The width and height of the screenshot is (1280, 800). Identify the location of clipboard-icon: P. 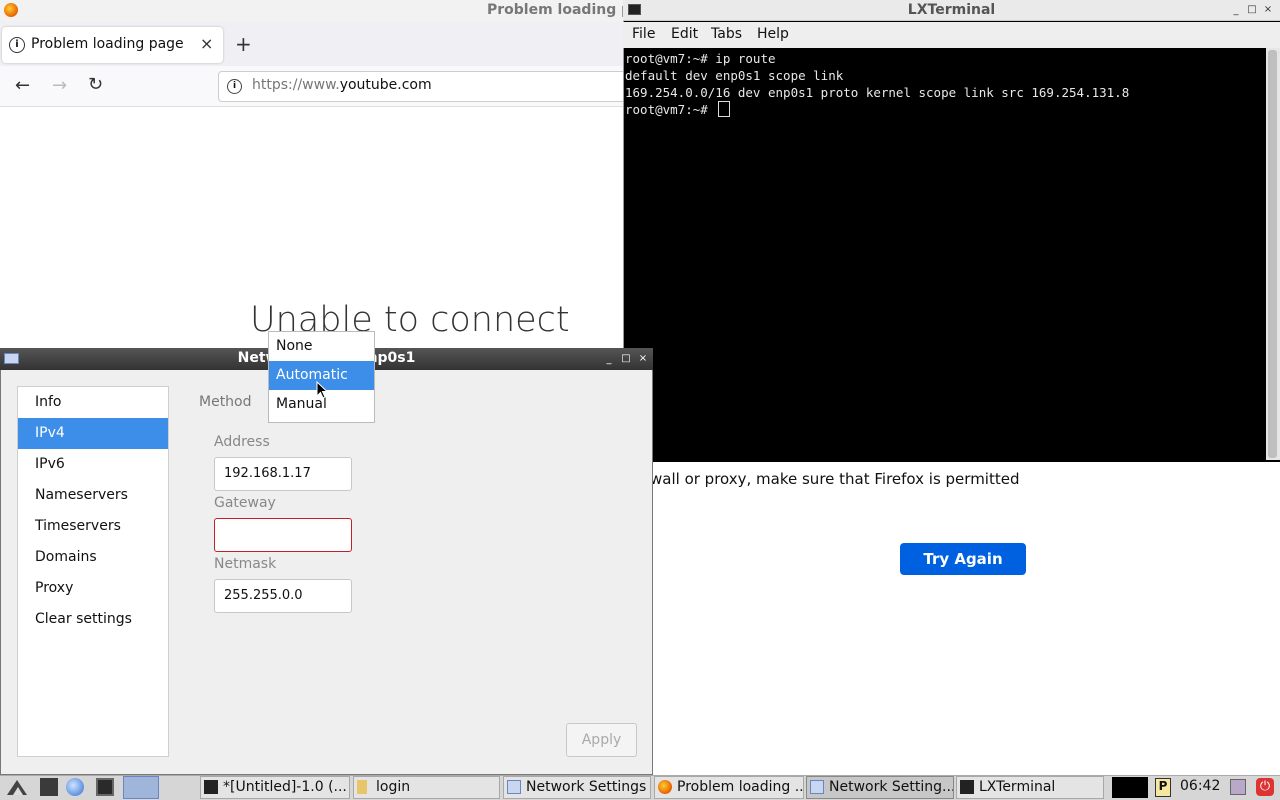
(1163, 787).